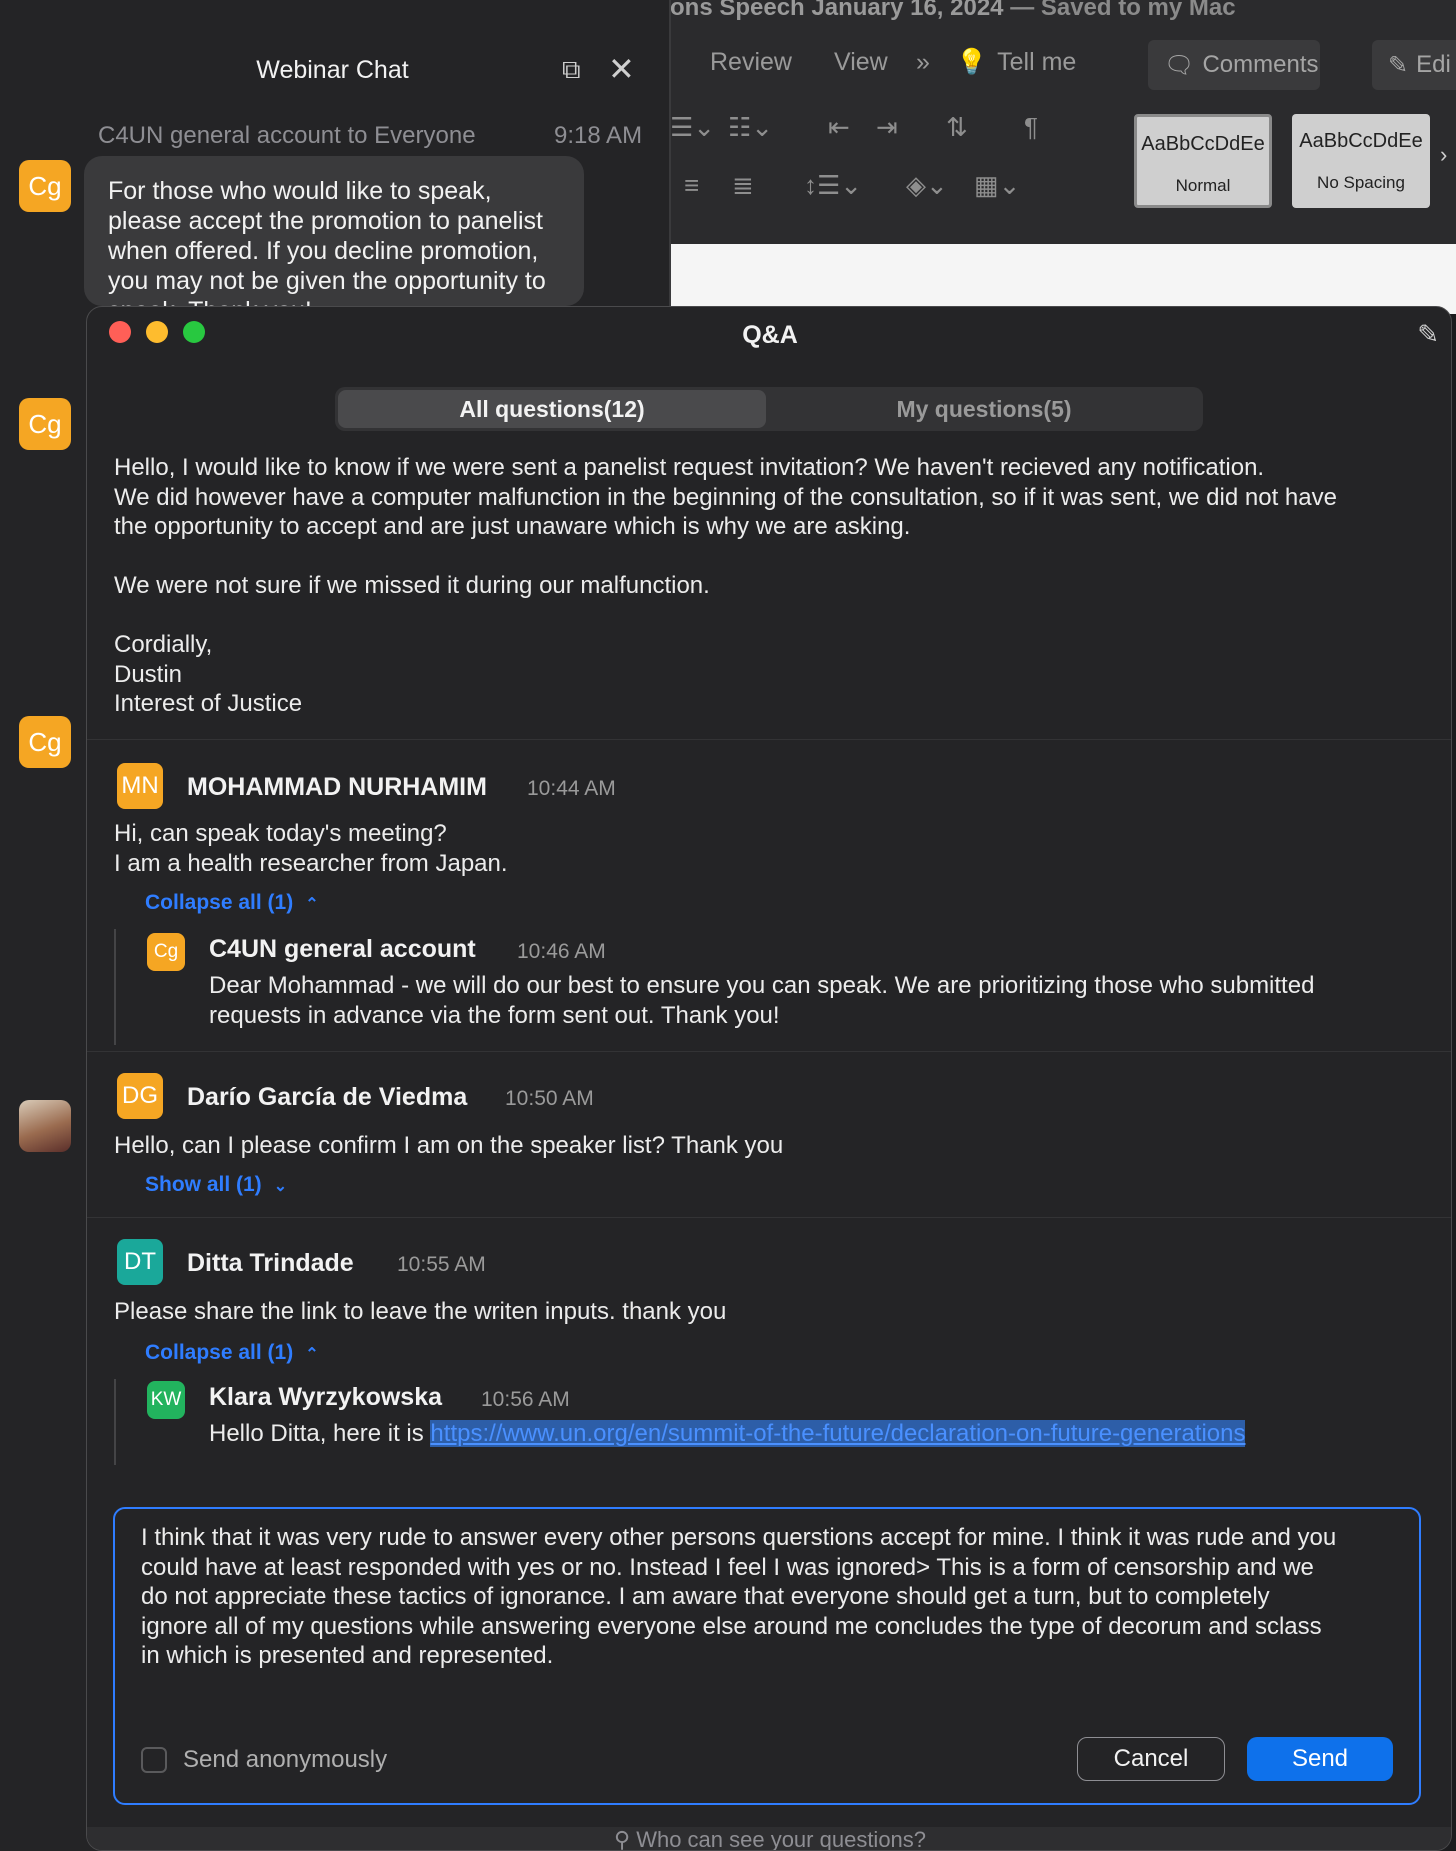 The image size is (1456, 1851). I want to click on close-icon: ✕, so click(621, 69).